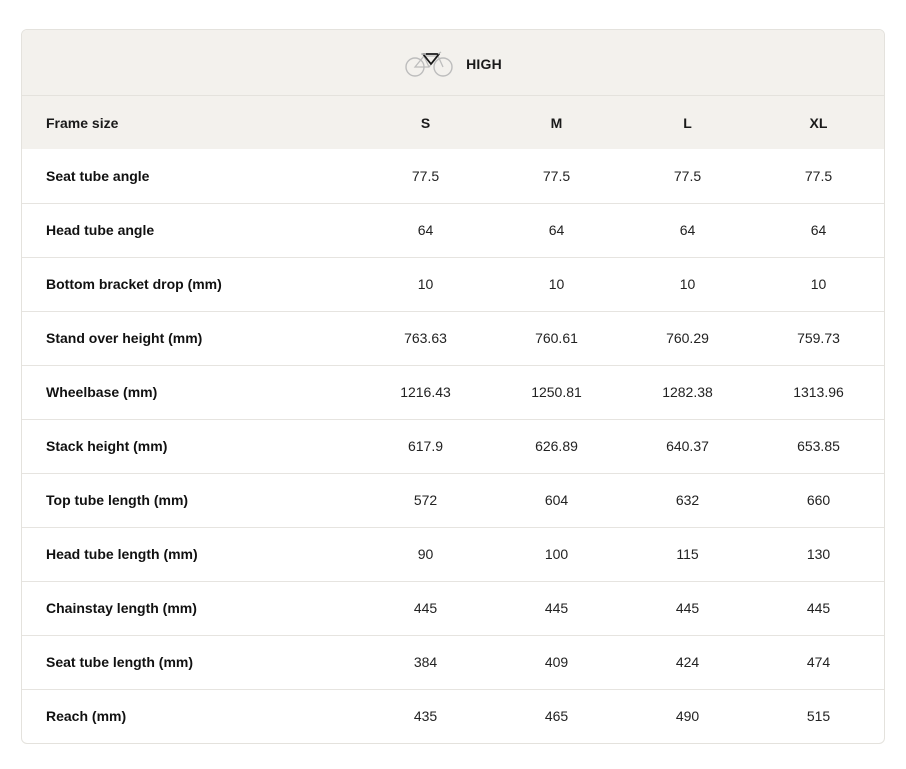  What do you see at coordinates (124, 338) in the screenshot?
I see `row-label: Stand over height (mm)` at bounding box center [124, 338].